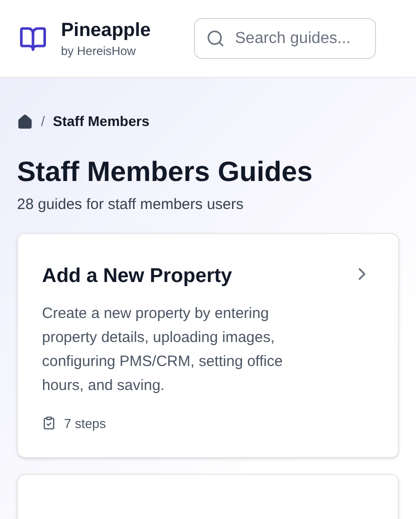 The width and height of the screenshot is (416, 519). Describe the element at coordinates (85, 423) in the screenshot. I see `steps-count: 7 steps` at that location.